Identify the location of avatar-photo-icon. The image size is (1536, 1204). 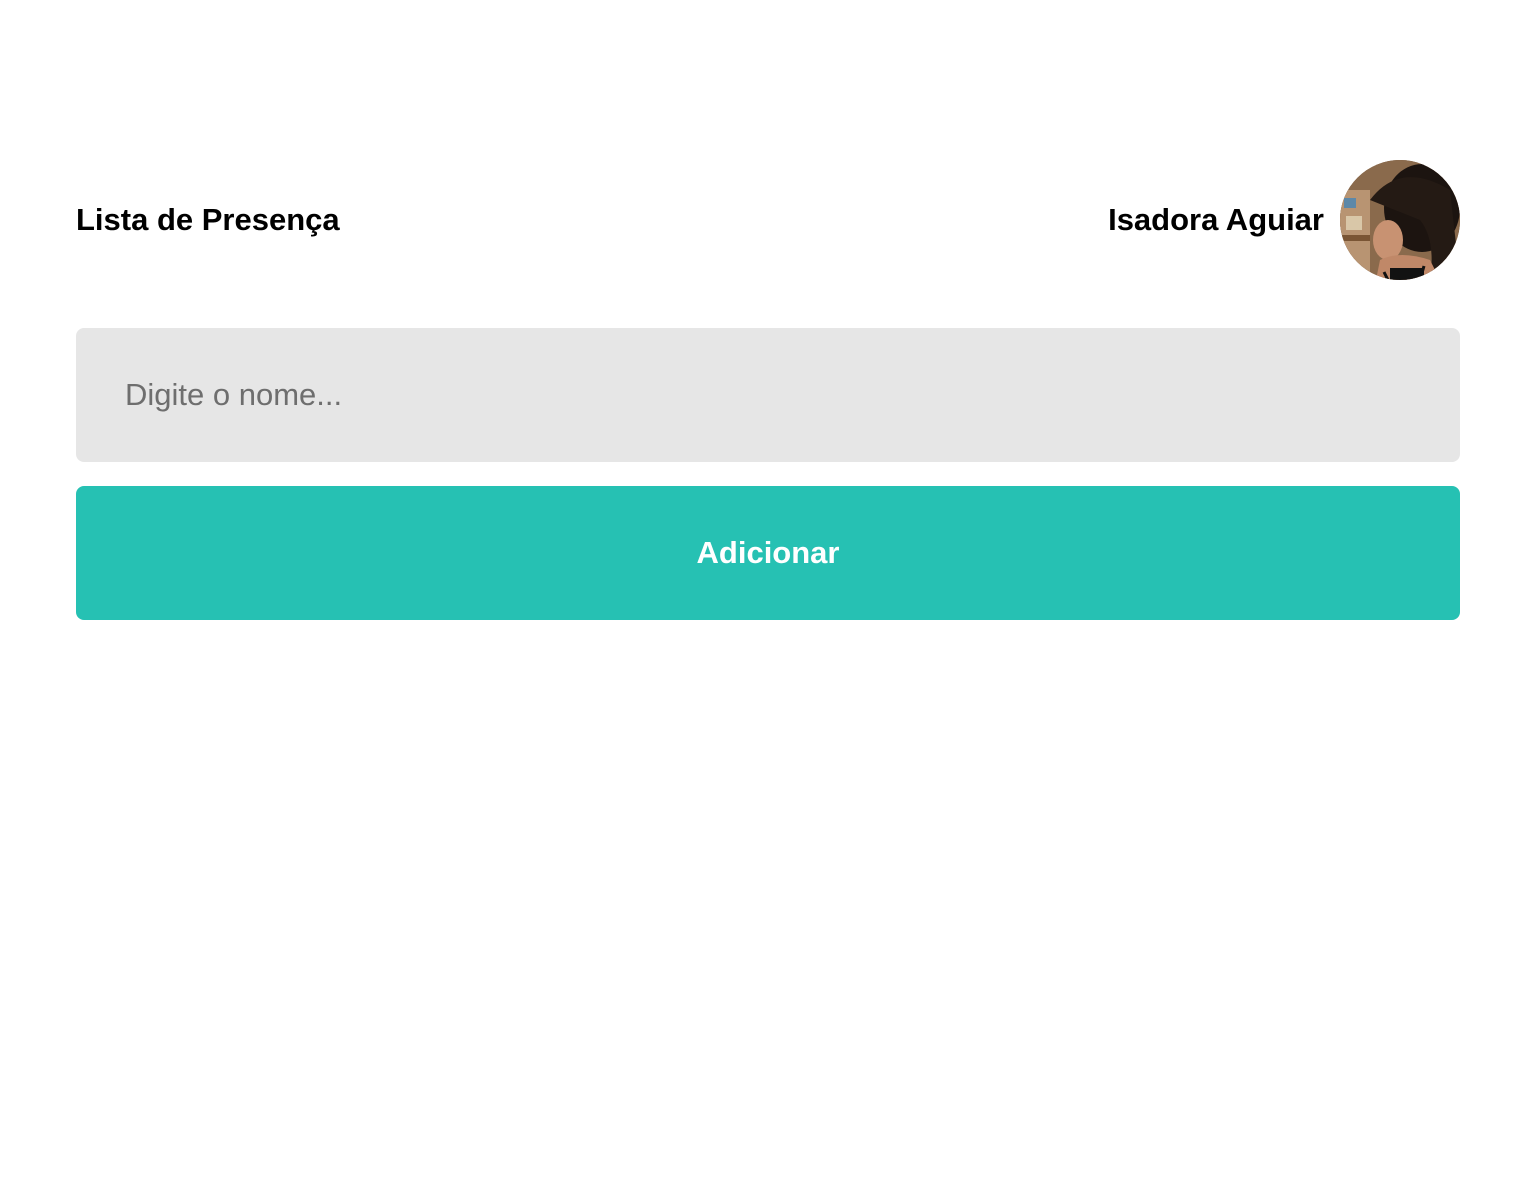
(1400, 220).